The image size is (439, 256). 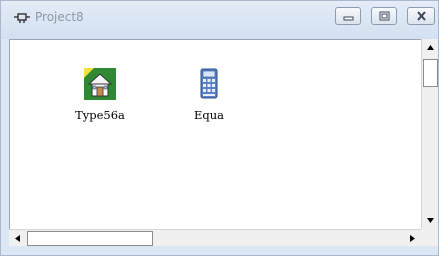 I want to click on scroll-left-button, so click(x=17, y=238).